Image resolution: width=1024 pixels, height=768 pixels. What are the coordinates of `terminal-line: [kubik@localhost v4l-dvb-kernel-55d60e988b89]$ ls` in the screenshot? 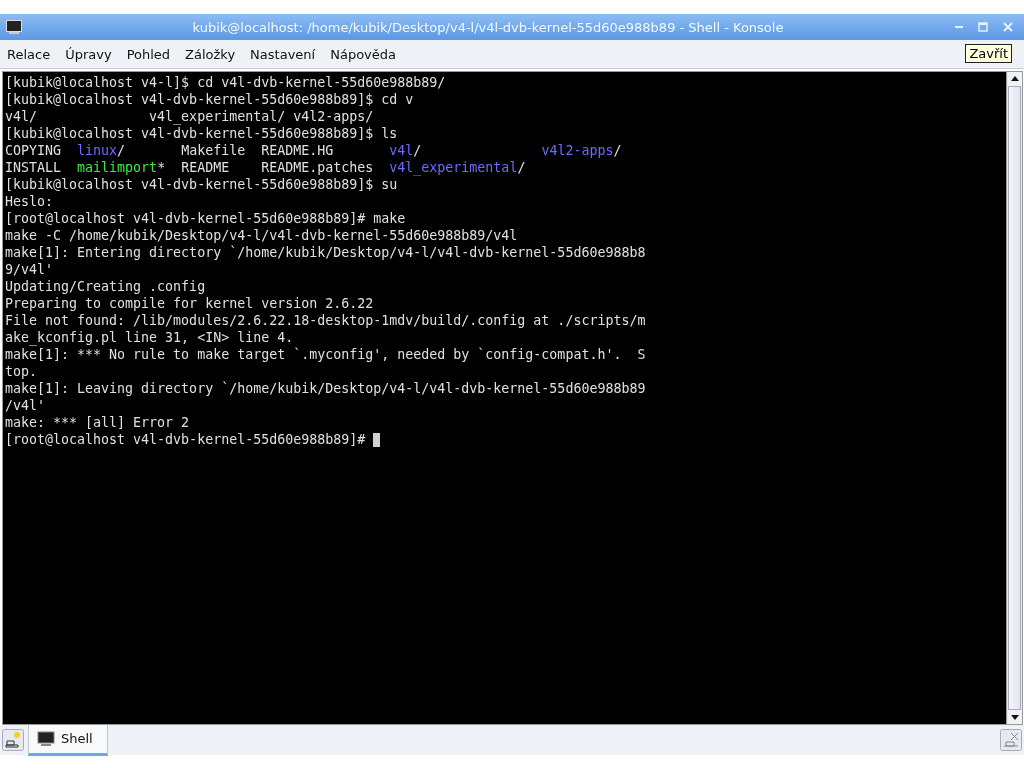 It's located at (201, 133).